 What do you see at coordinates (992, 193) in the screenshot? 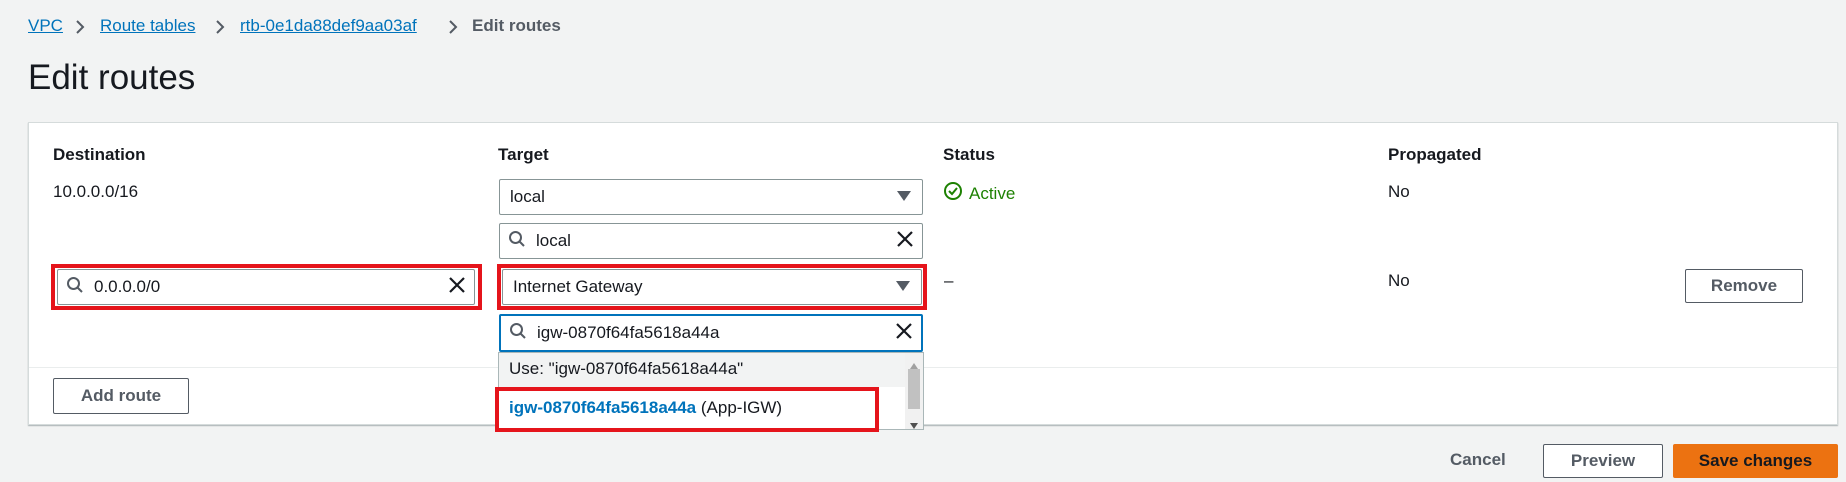
I see `status-text: Active` at bounding box center [992, 193].